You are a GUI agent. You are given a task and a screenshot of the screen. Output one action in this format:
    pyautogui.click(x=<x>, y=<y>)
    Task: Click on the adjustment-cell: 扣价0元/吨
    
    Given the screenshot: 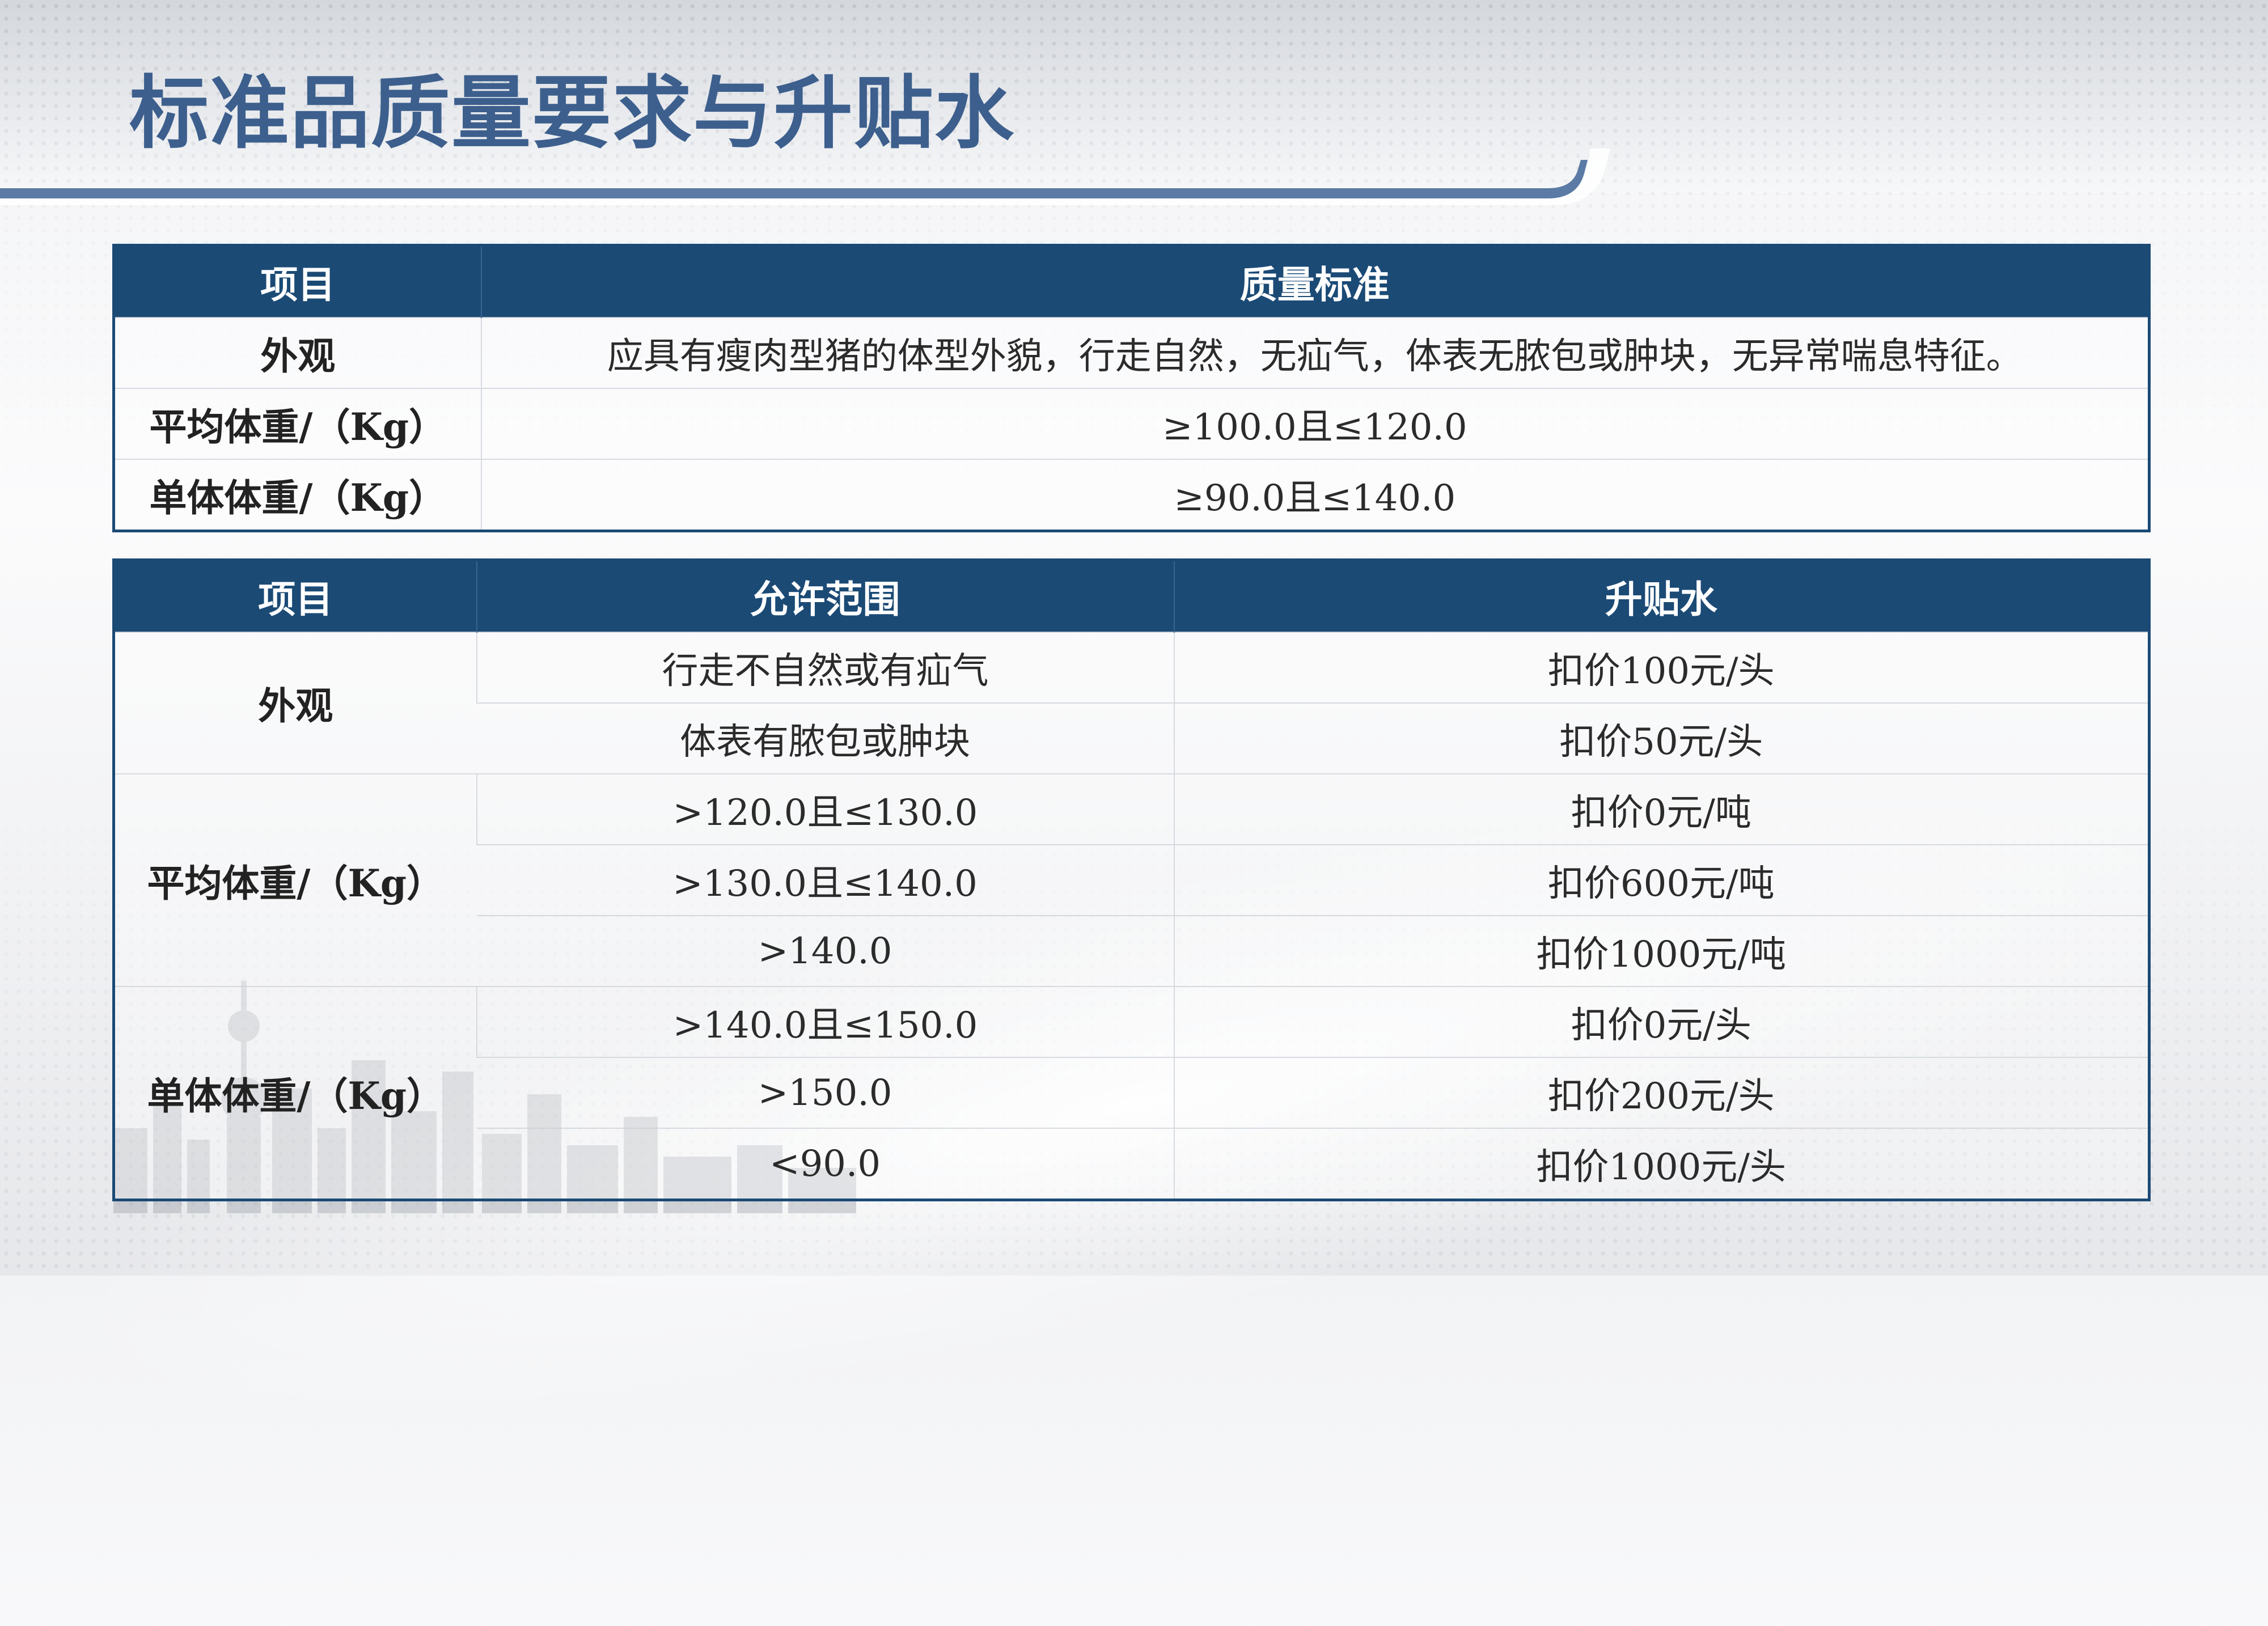 What is the action you would take?
    pyautogui.click(x=1661, y=809)
    